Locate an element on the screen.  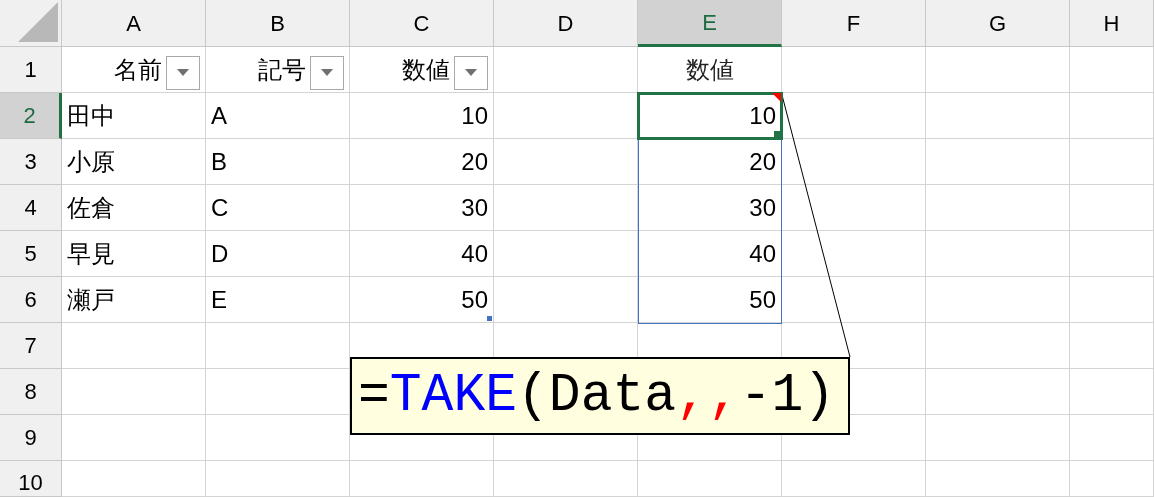
select-all-corner is located at coordinates (31, 23).